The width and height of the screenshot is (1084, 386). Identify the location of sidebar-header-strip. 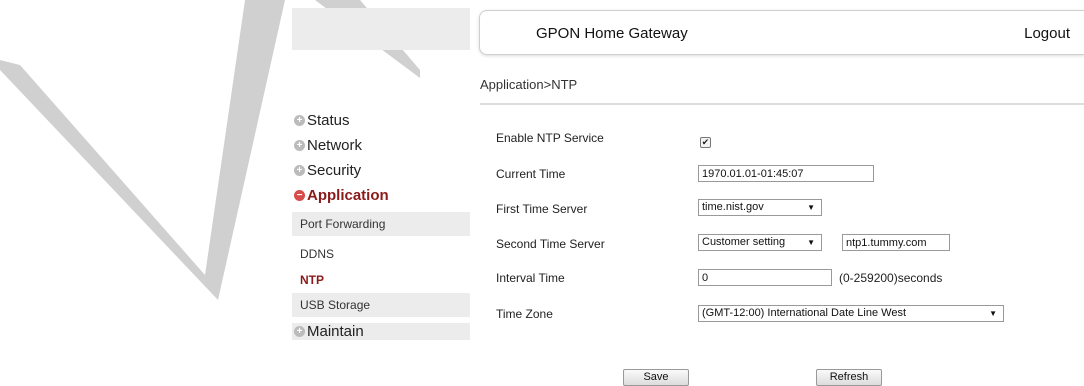
(381, 29).